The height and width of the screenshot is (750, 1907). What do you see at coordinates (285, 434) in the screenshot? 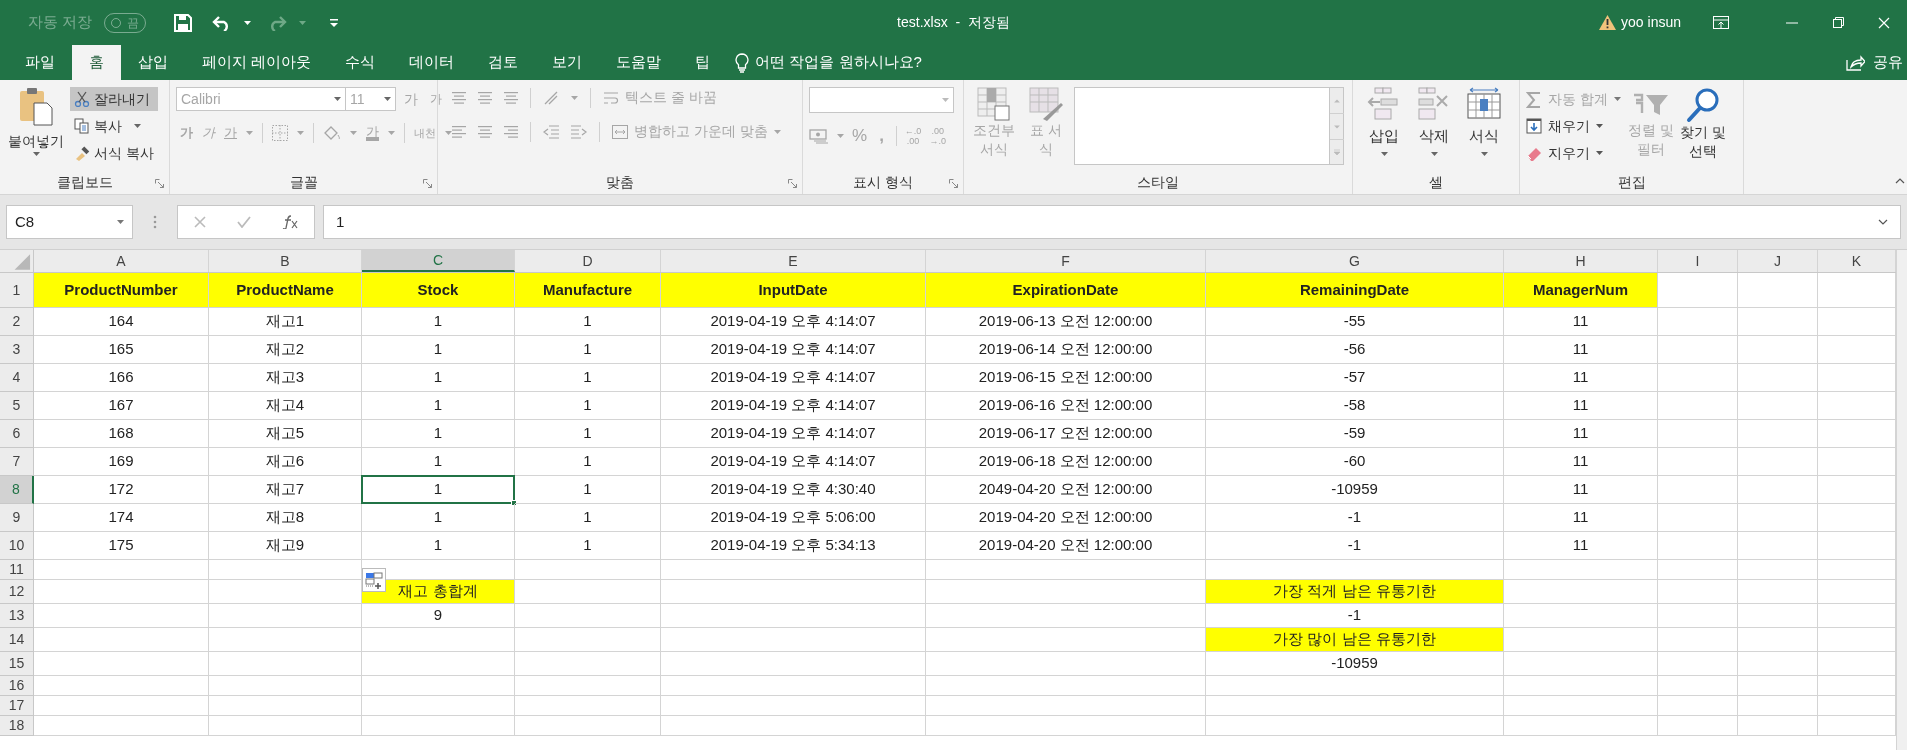
I see `table-cell: 재고5` at bounding box center [285, 434].